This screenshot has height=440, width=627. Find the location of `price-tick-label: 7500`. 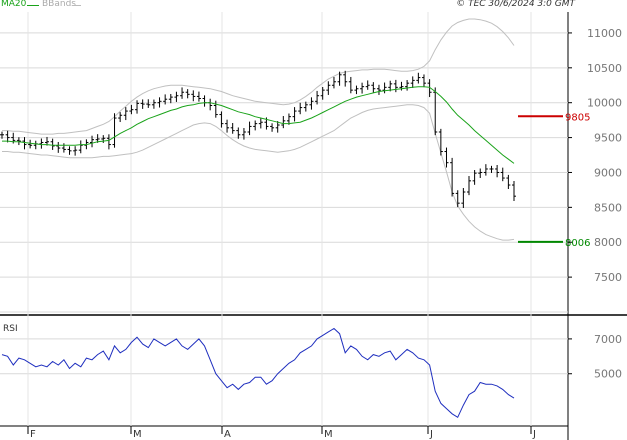

price-tick-label: 7500 is located at coordinates (608, 277).